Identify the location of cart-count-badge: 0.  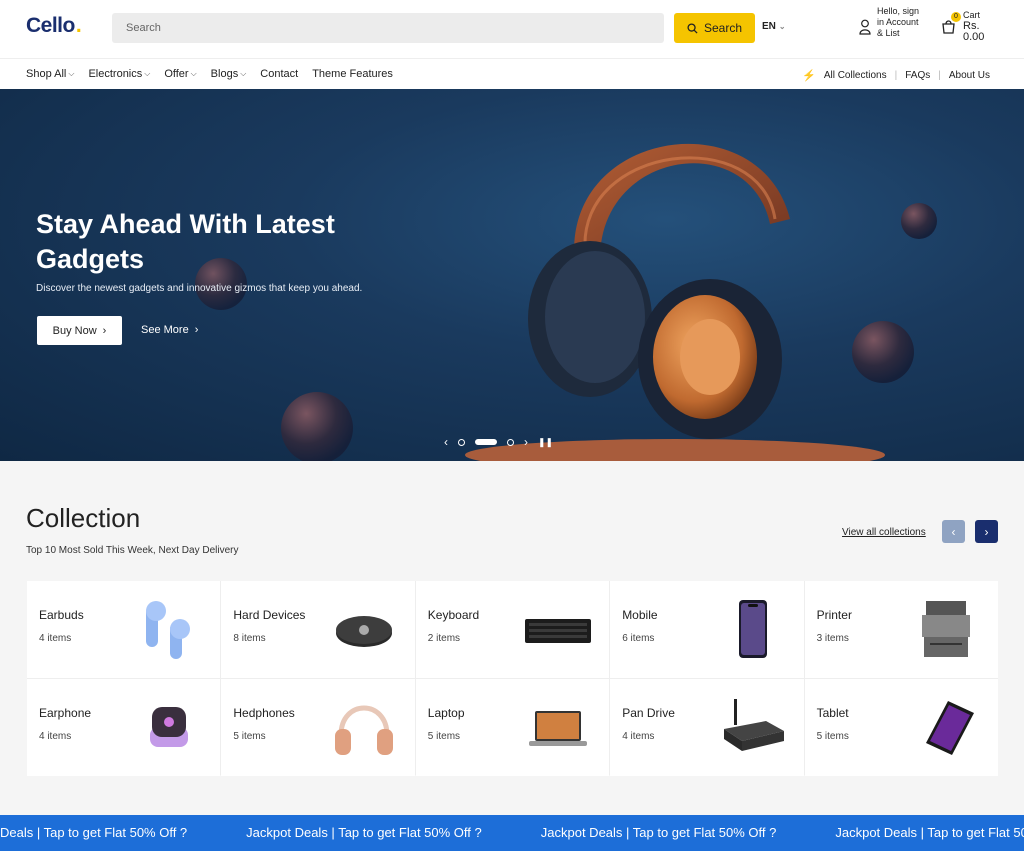
(956, 17).